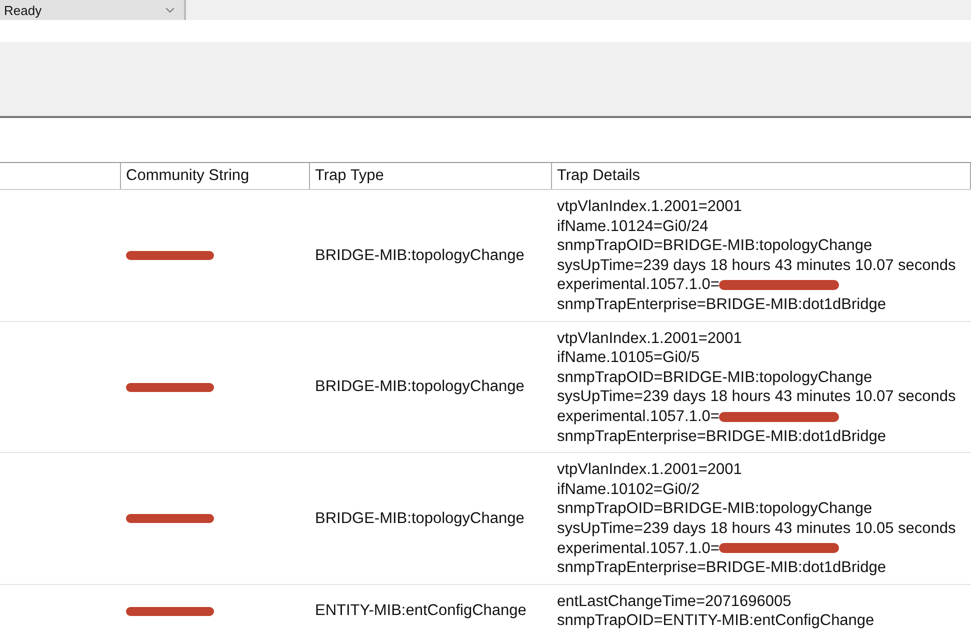 This screenshot has width=971, height=644. What do you see at coordinates (756, 528) in the screenshot?
I see `table-cell: sysUpTime=239 days 18 hours 43 minutes 10.05 seconds` at bounding box center [756, 528].